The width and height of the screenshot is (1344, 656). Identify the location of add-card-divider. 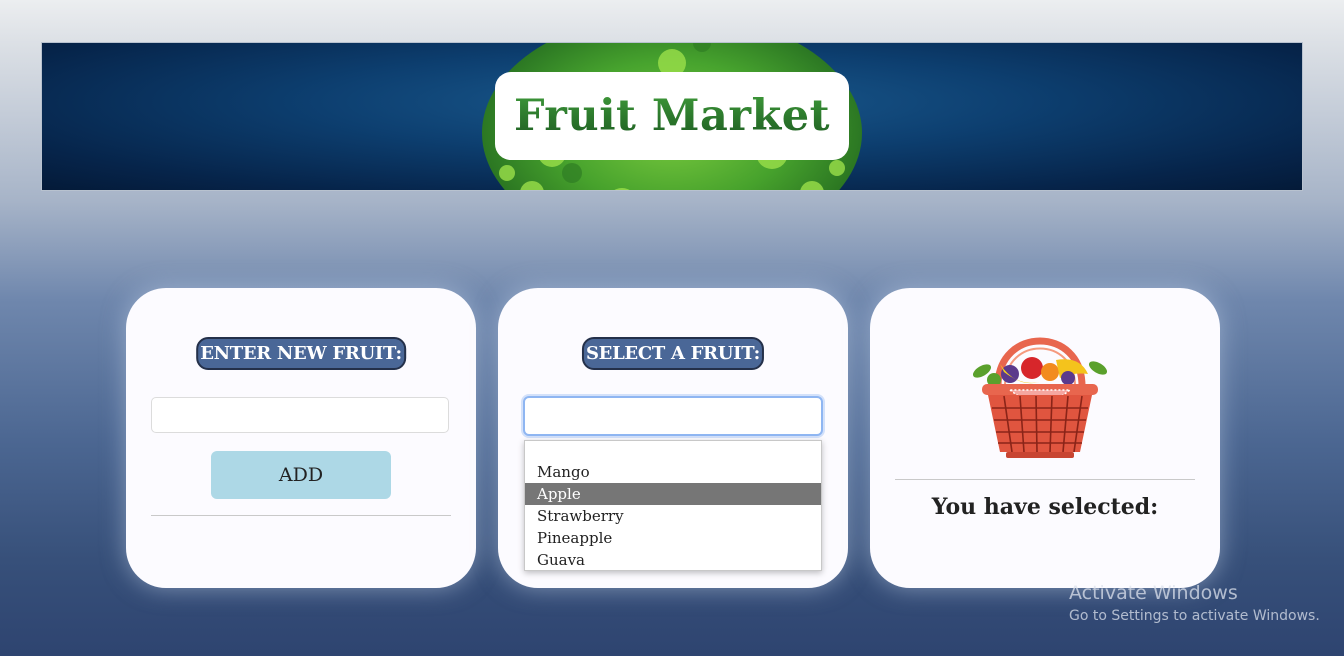
(301, 515).